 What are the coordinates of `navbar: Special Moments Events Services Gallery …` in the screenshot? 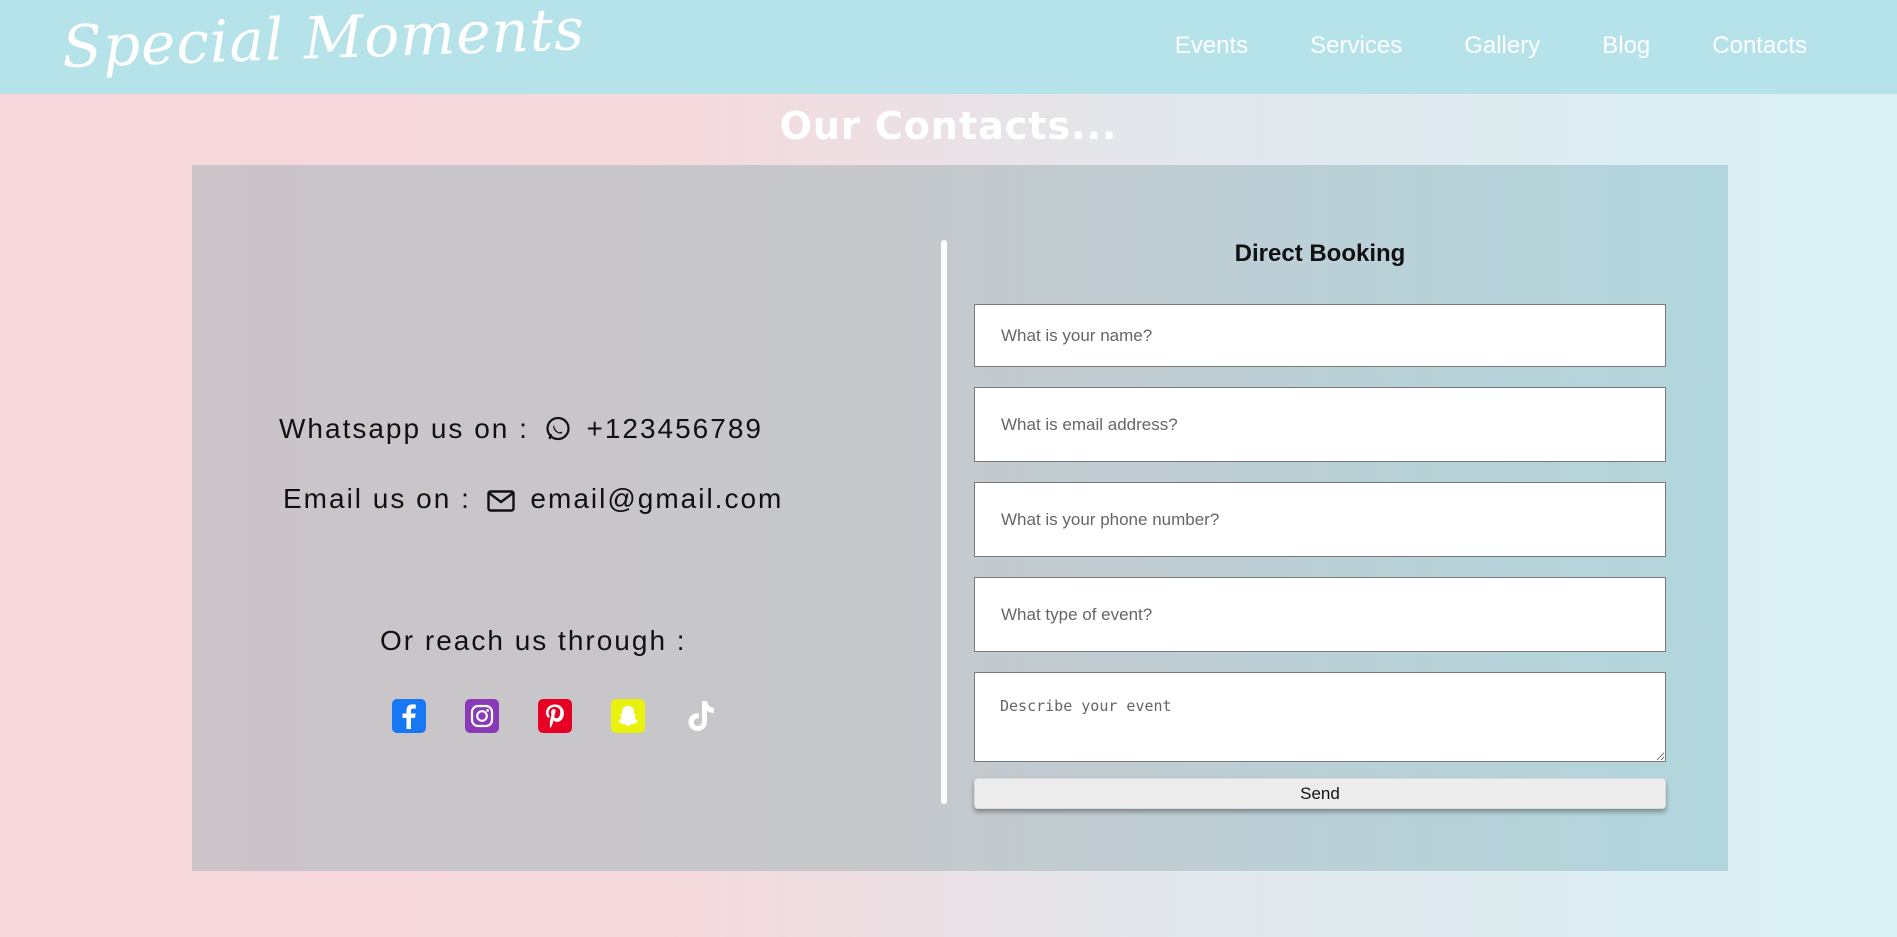 It's located at (948, 47).